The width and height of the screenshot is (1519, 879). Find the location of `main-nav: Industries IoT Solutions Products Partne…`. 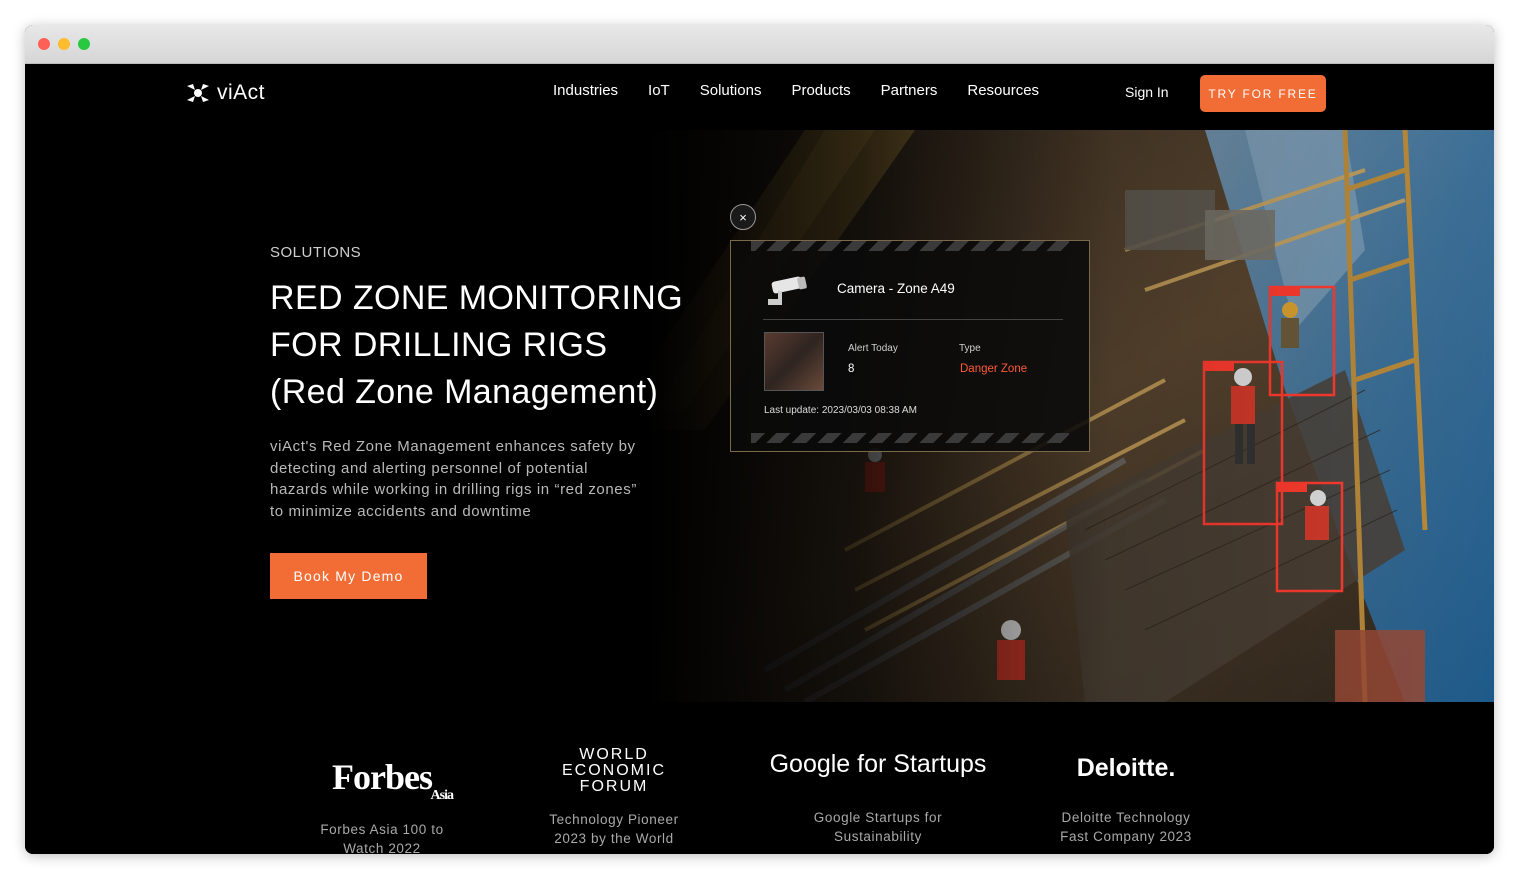

main-nav: Industries IoT Solutions Products Partne… is located at coordinates (811, 90).